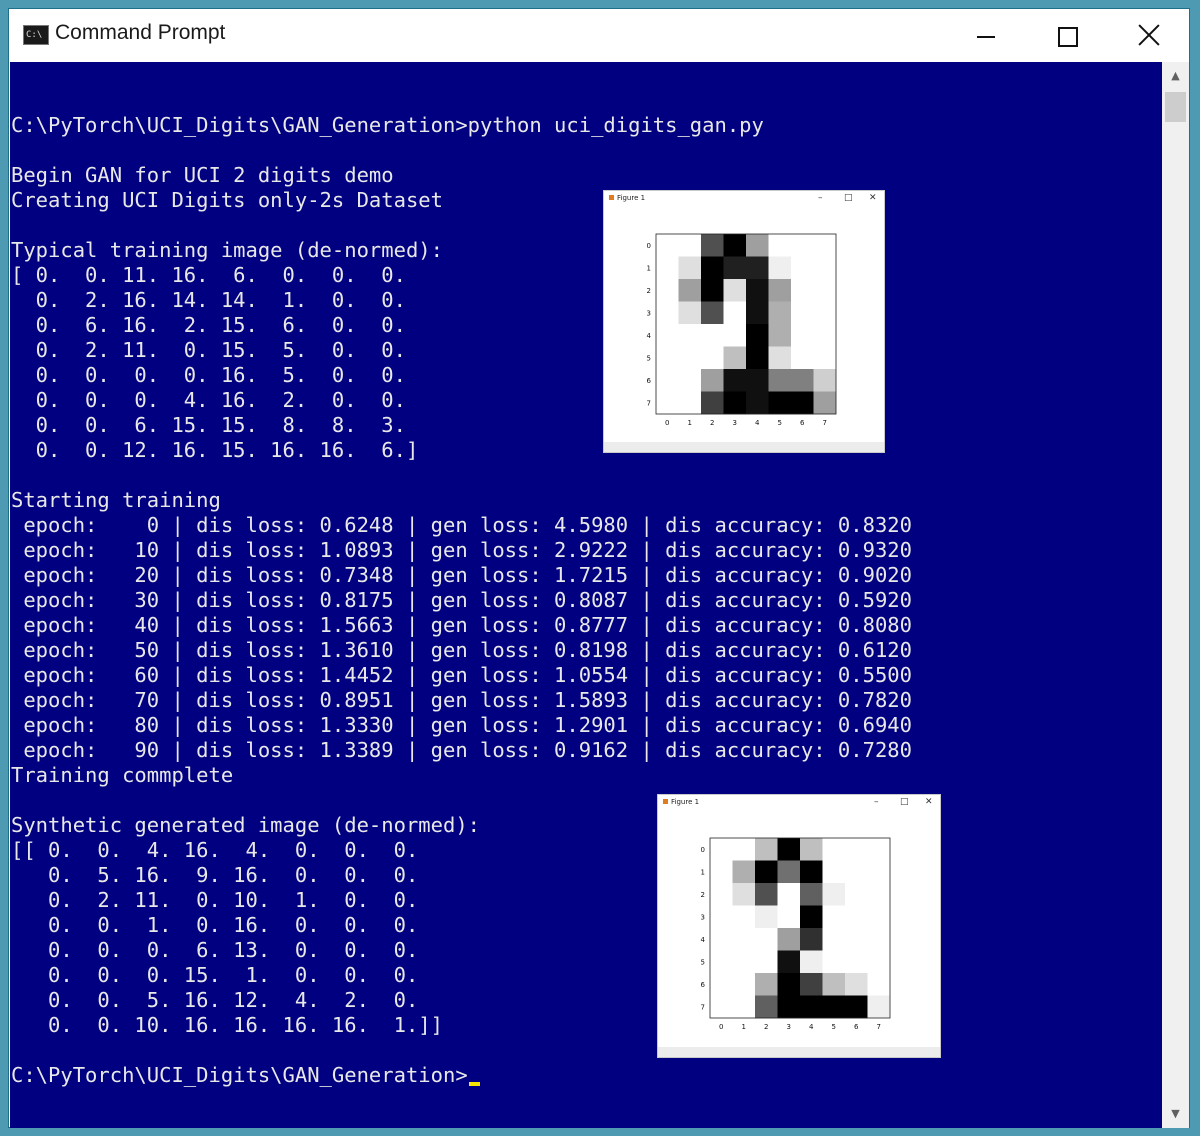 The image size is (1200, 1136). Describe the element at coordinates (1175, 107) in the screenshot. I see `scrollbar-thumb` at that location.